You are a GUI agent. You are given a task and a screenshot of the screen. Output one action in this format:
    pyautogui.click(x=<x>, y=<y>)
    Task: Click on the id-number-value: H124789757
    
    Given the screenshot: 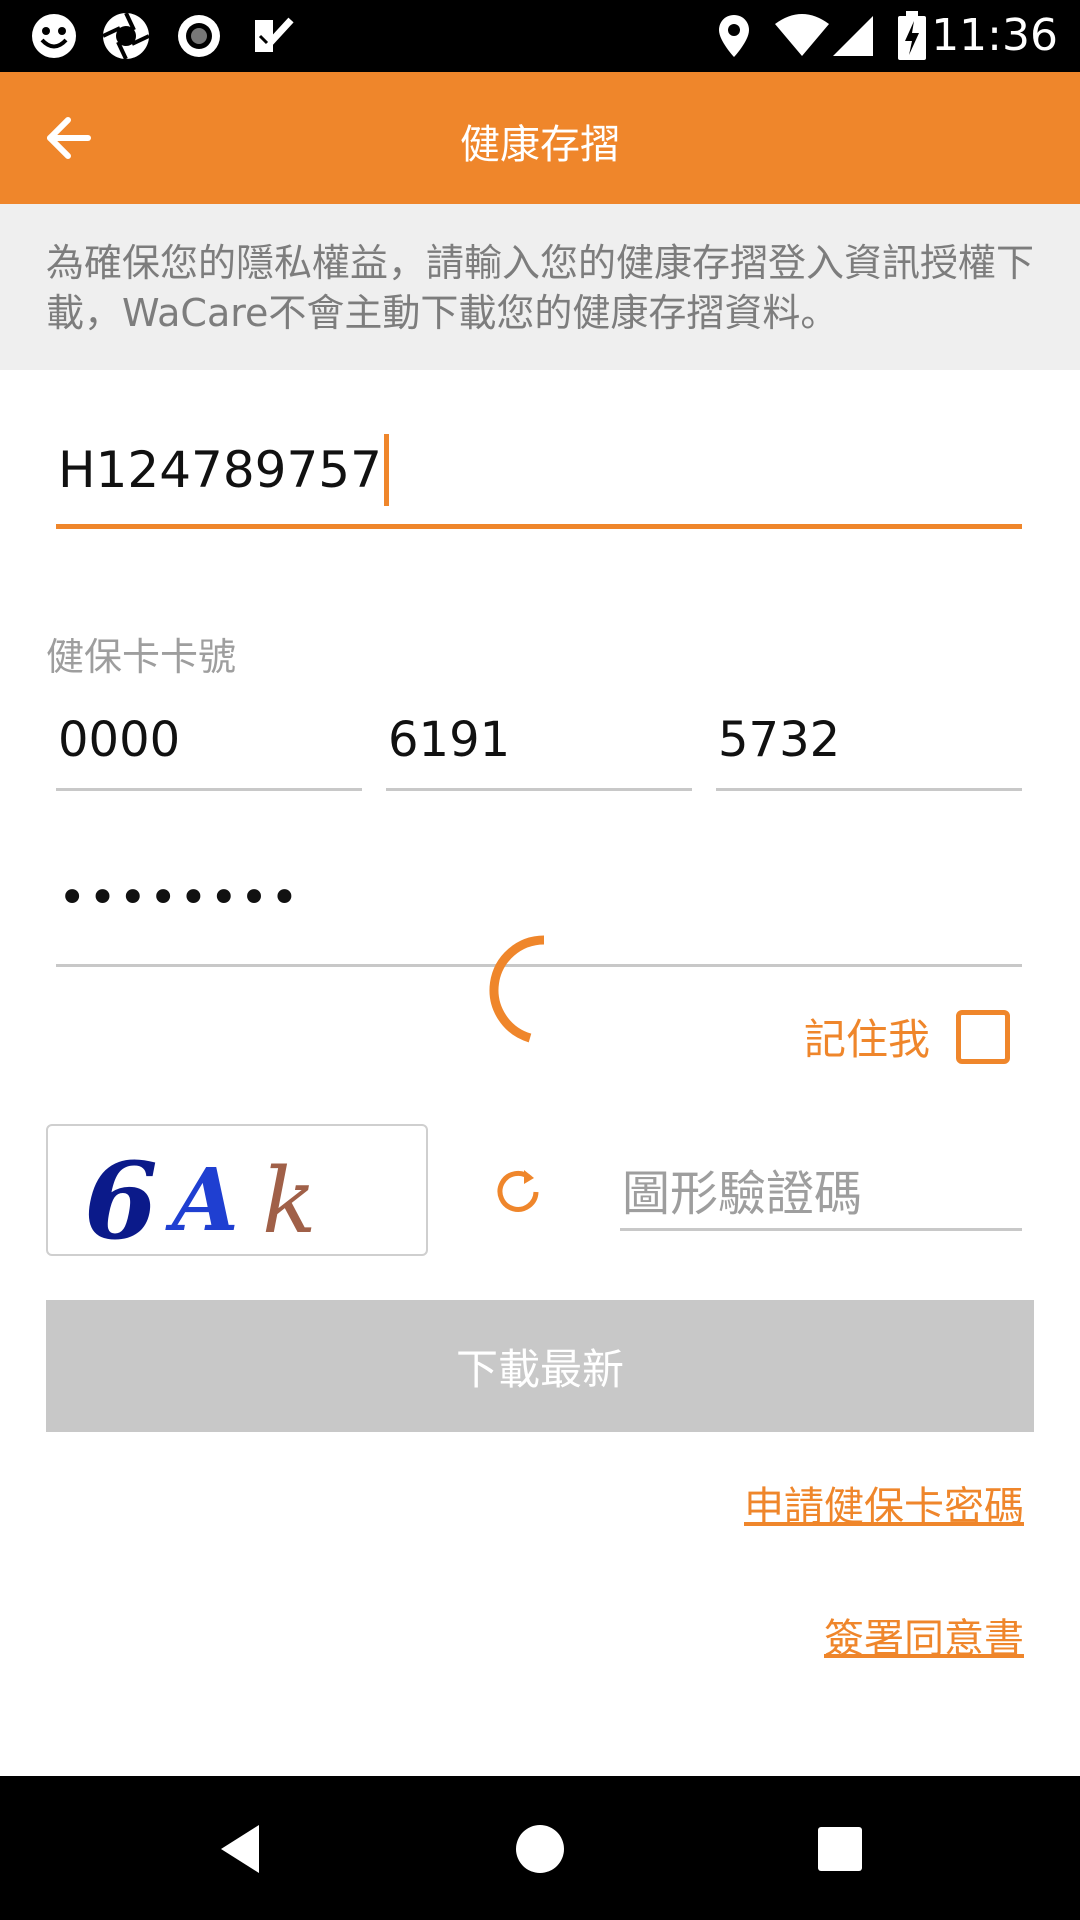 What is the action you would take?
    pyautogui.click(x=220, y=470)
    